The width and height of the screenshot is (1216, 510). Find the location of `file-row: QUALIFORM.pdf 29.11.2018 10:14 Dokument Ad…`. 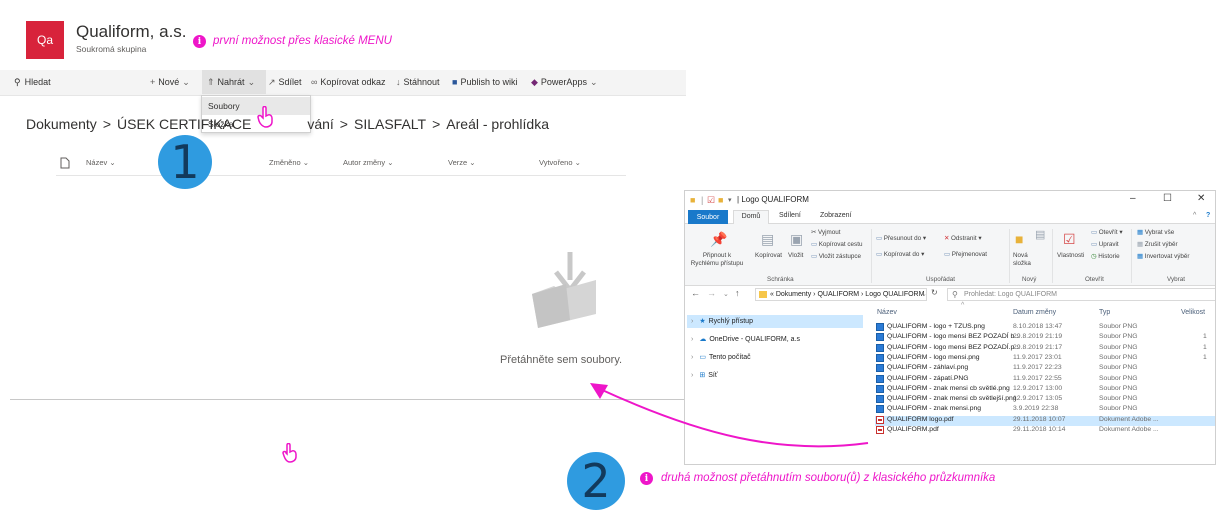

file-row: QUALIFORM.pdf 29.11.2018 10:14 Dokument Ad… is located at coordinates (1045, 431).